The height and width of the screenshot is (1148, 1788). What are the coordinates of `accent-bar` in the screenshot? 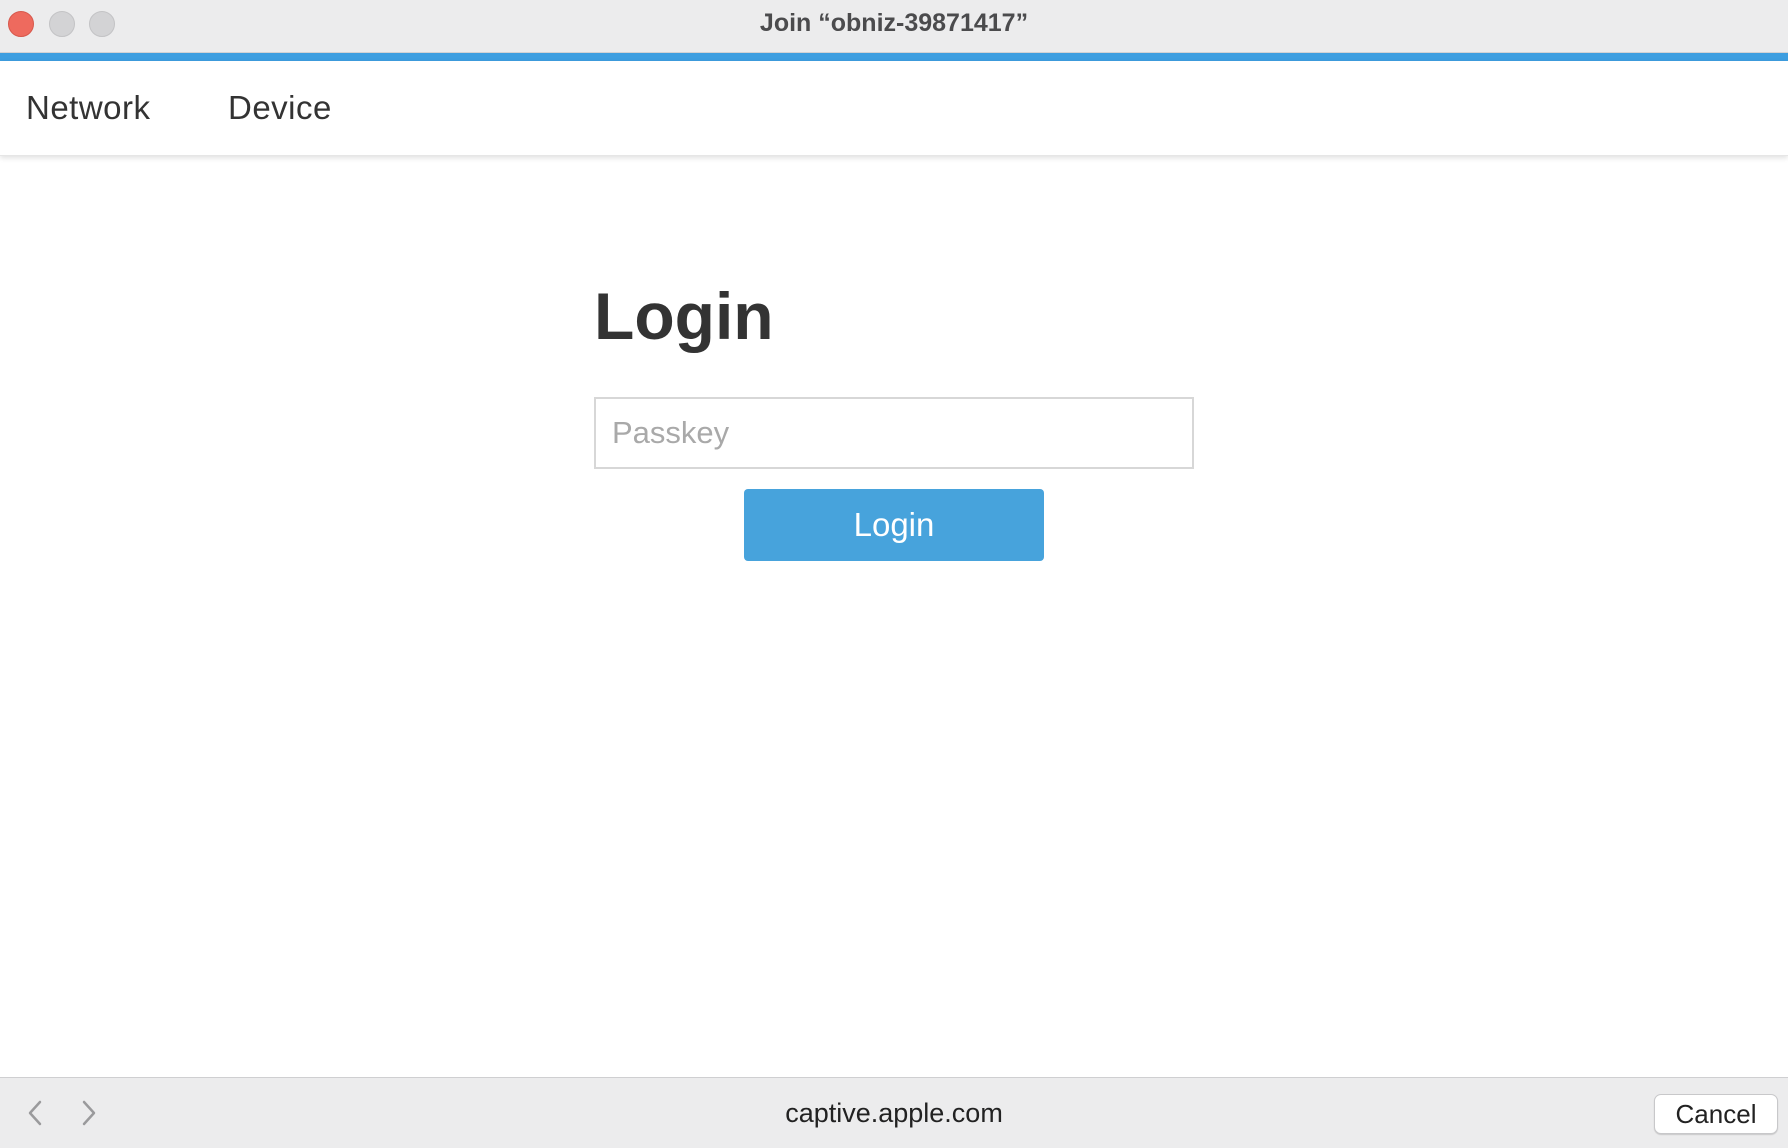 It's located at (894, 57).